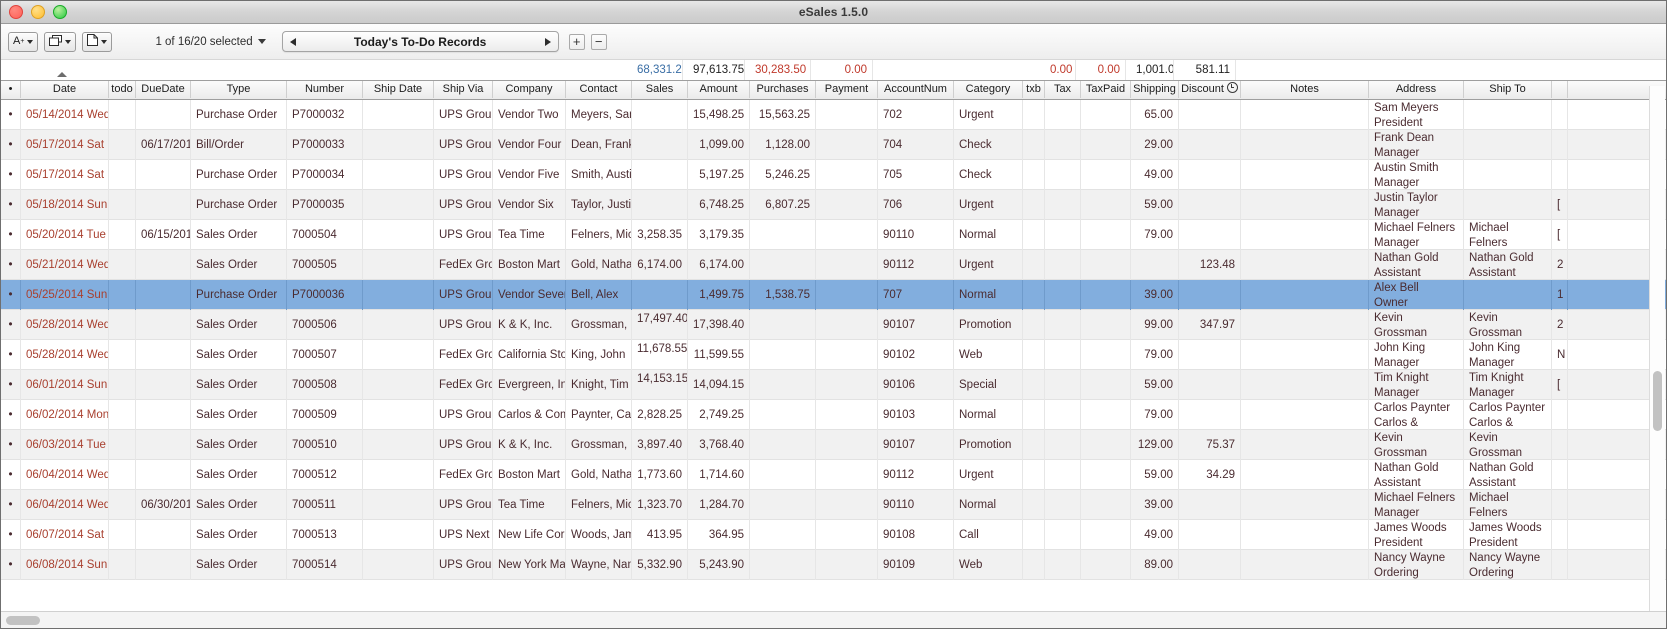  What do you see at coordinates (599, 475) in the screenshot?
I see `cell-contact: Gold, Nathan` at bounding box center [599, 475].